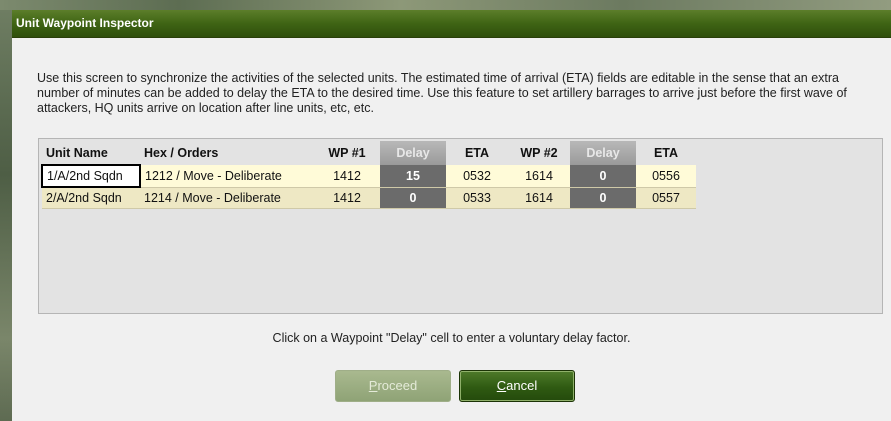 This screenshot has height=421, width=891. What do you see at coordinates (227, 153) in the screenshot?
I see `header-hex-orders: Hex / Orders` at bounding box center [227, 153].